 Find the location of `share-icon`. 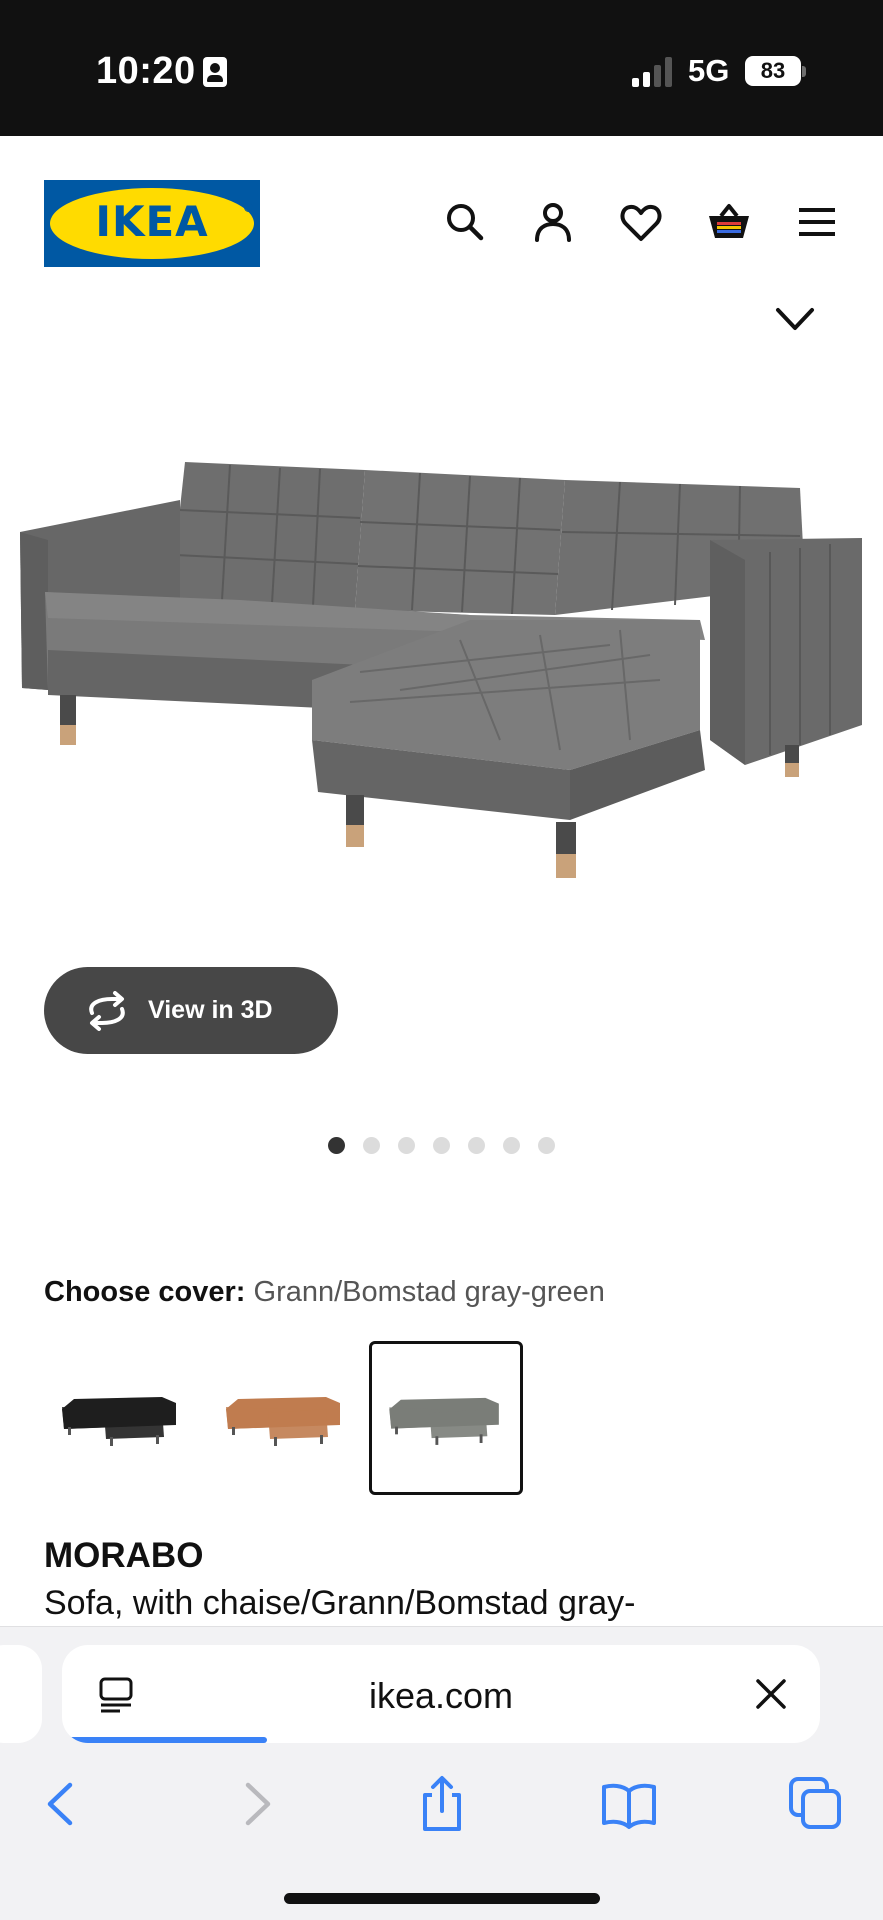

share-icon is located at coordinates (442, 1804).